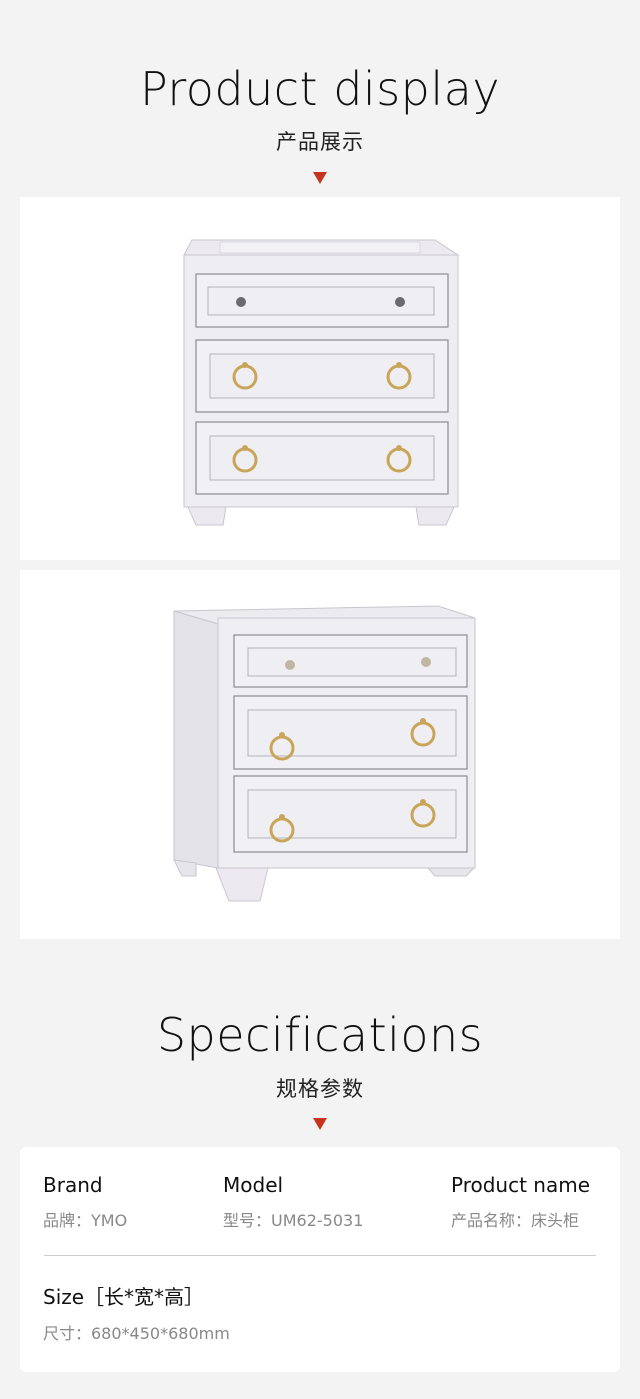  I want to click on display-subtitle: 产品展示, so click(320, 142).